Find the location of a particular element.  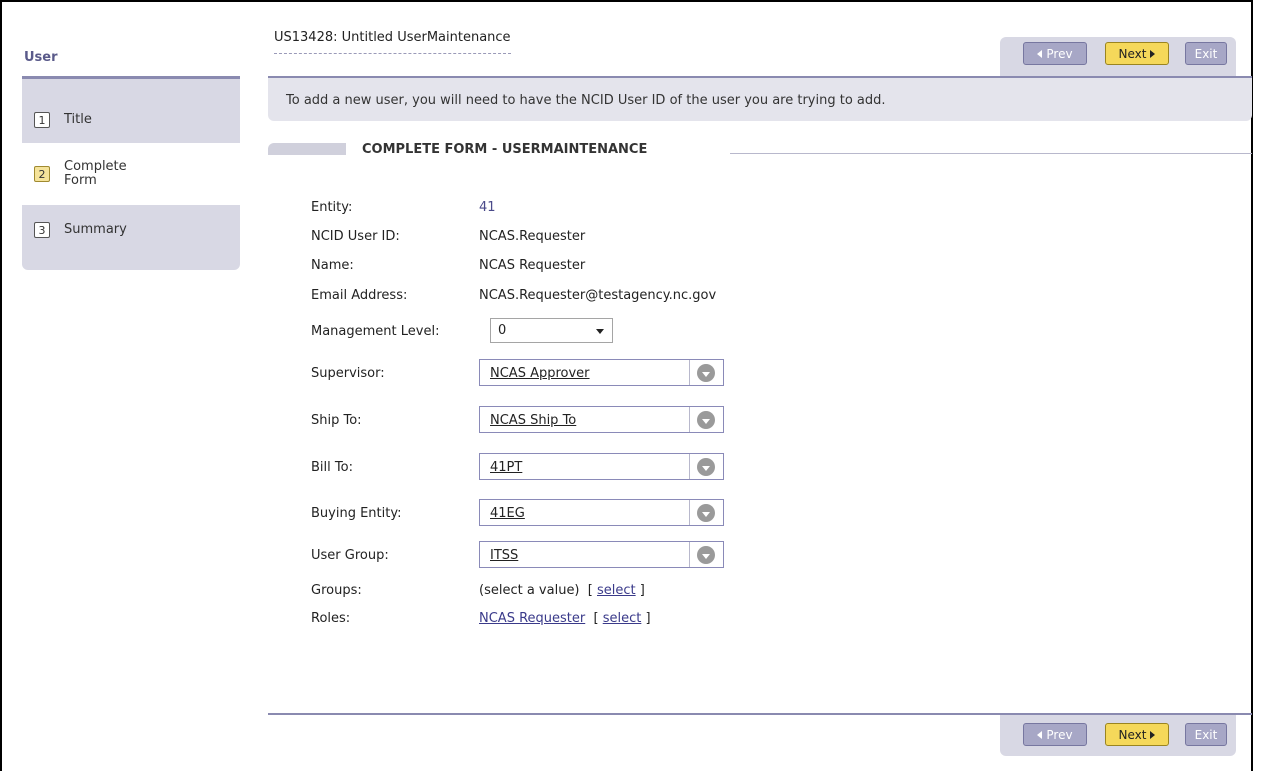

sidebar-steps: 1 Title 2 Complete Form 3 Summary is located at coordinates (131, 174).